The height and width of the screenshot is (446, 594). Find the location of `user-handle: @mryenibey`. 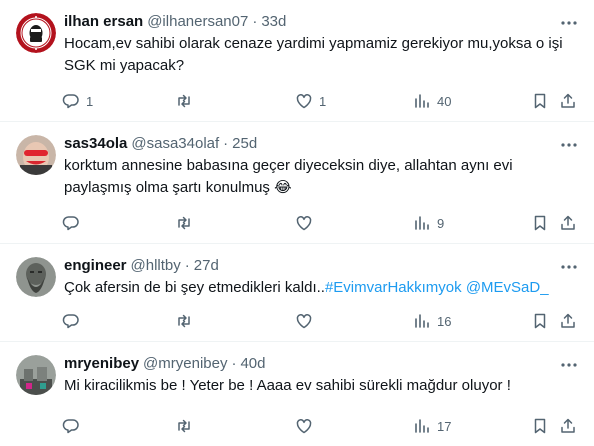

user-handle: @mryenibey is located at coordinates (185, 364).